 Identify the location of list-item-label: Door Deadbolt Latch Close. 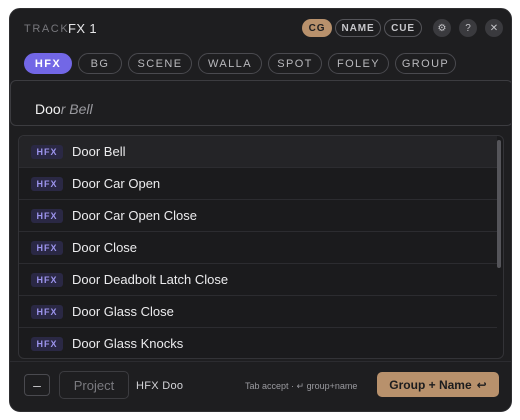
(150, 279).